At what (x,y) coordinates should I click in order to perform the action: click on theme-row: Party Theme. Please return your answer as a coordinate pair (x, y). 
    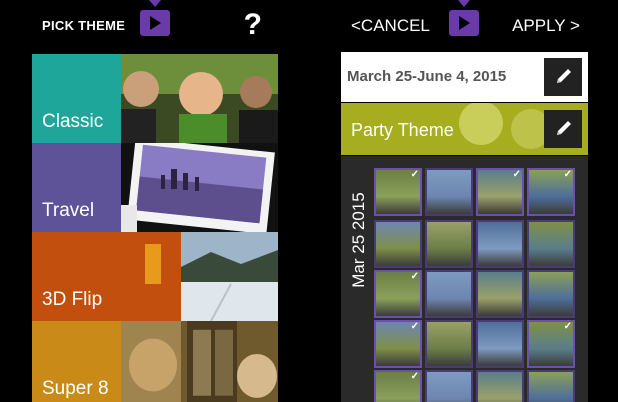
    Looking at the image, I should click on (464, 129).